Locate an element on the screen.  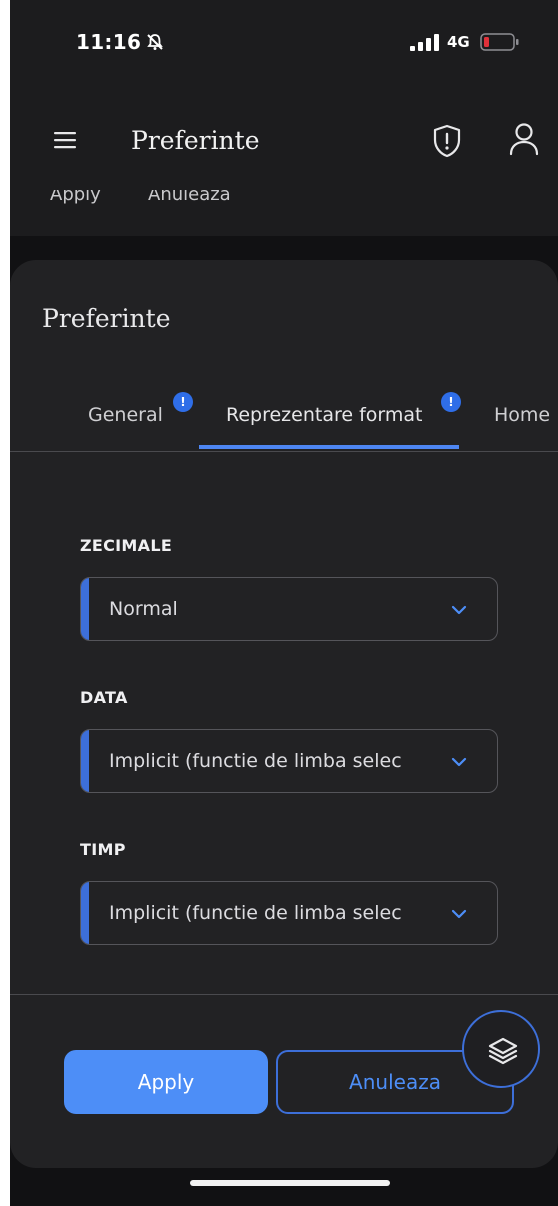
shield-icon is located at coordinates (447, 141).